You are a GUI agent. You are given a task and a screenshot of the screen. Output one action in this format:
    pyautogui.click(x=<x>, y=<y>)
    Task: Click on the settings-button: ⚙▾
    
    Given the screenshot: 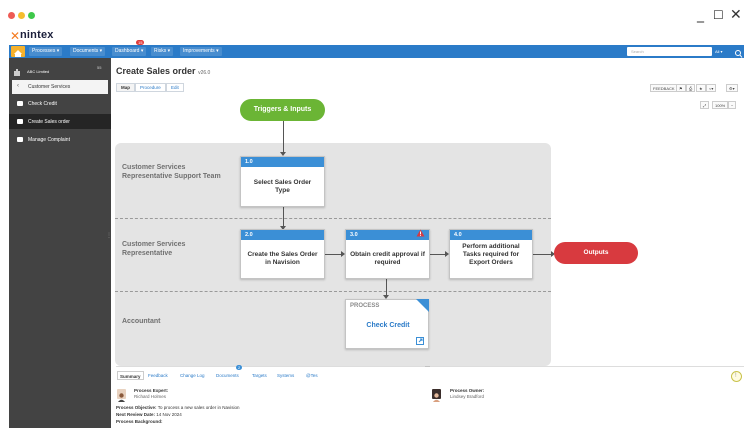 What is the action you would take?
    pyautogui.click(x=732, y=88)
    